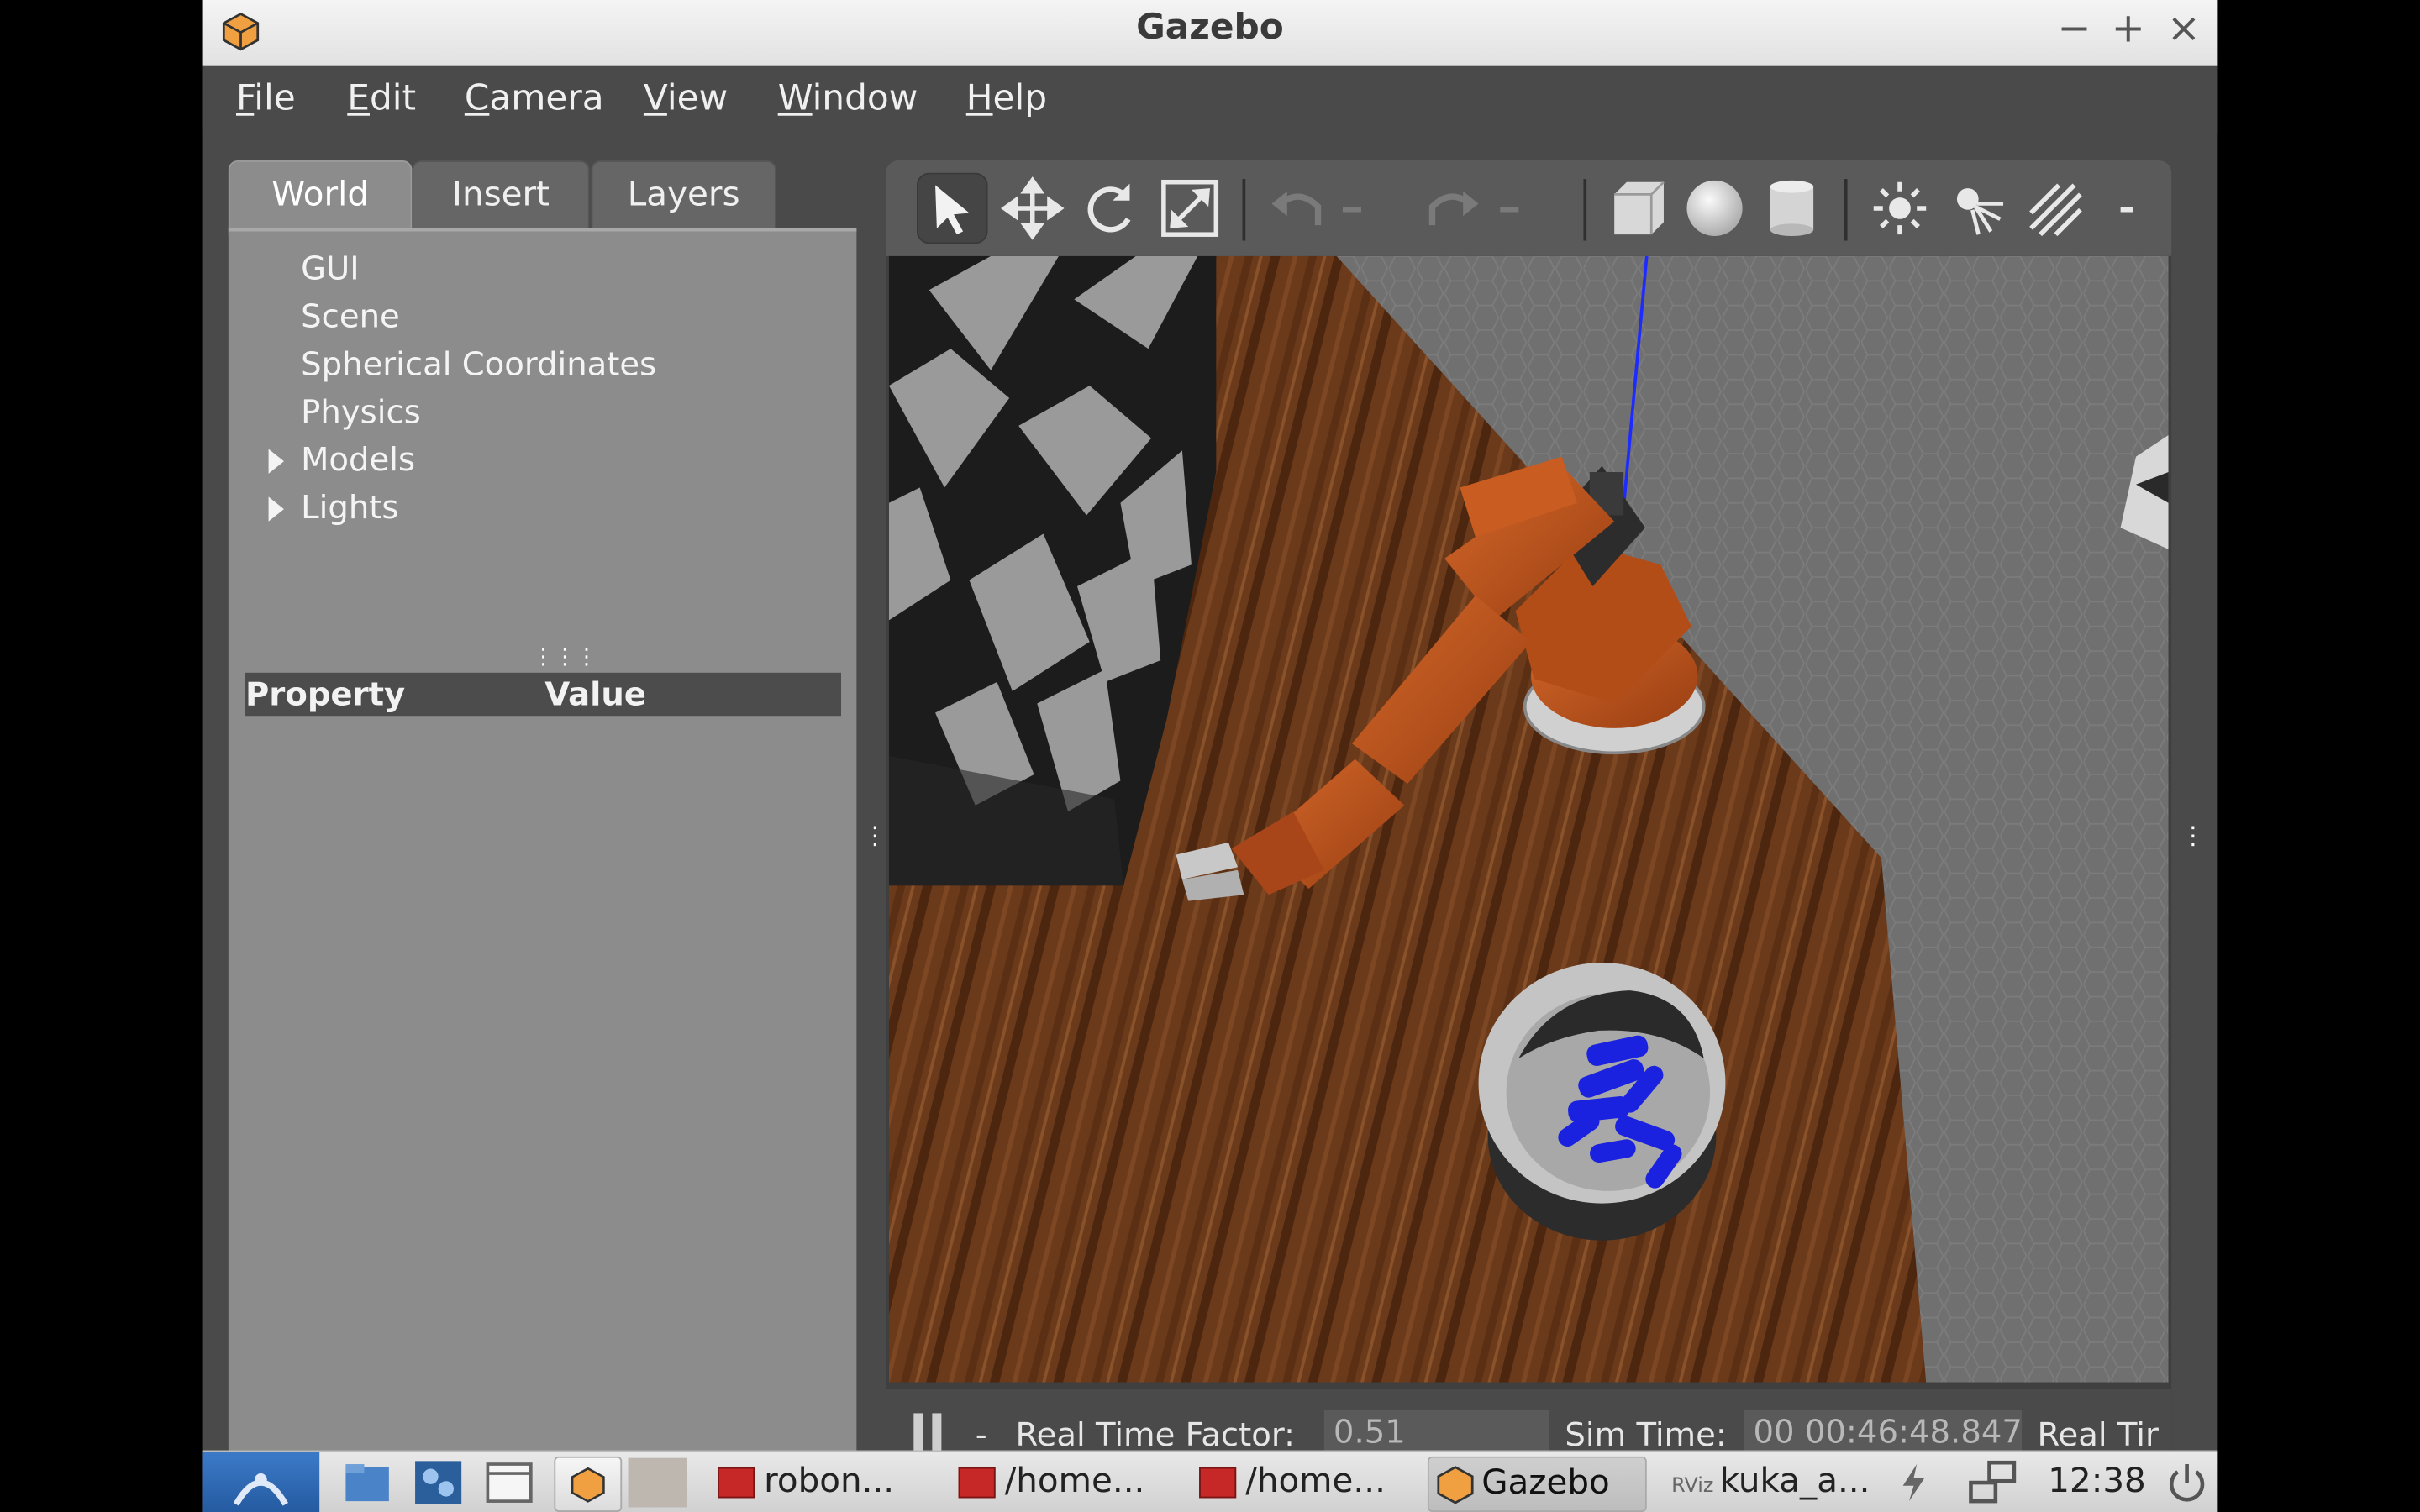  Describe the element at coordinates (1883, 1432) in the screenshot. I see `sim-time-value: 00 00:46:48.847` at that location.